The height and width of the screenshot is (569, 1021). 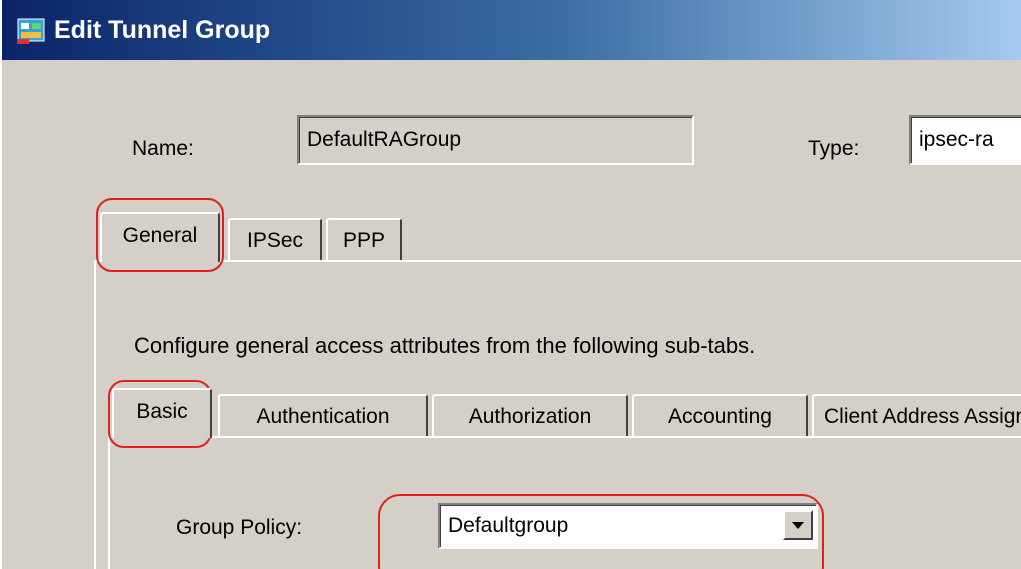 I want to click on window-title: Edit Tunnel Group, so click(x=162, y=30).